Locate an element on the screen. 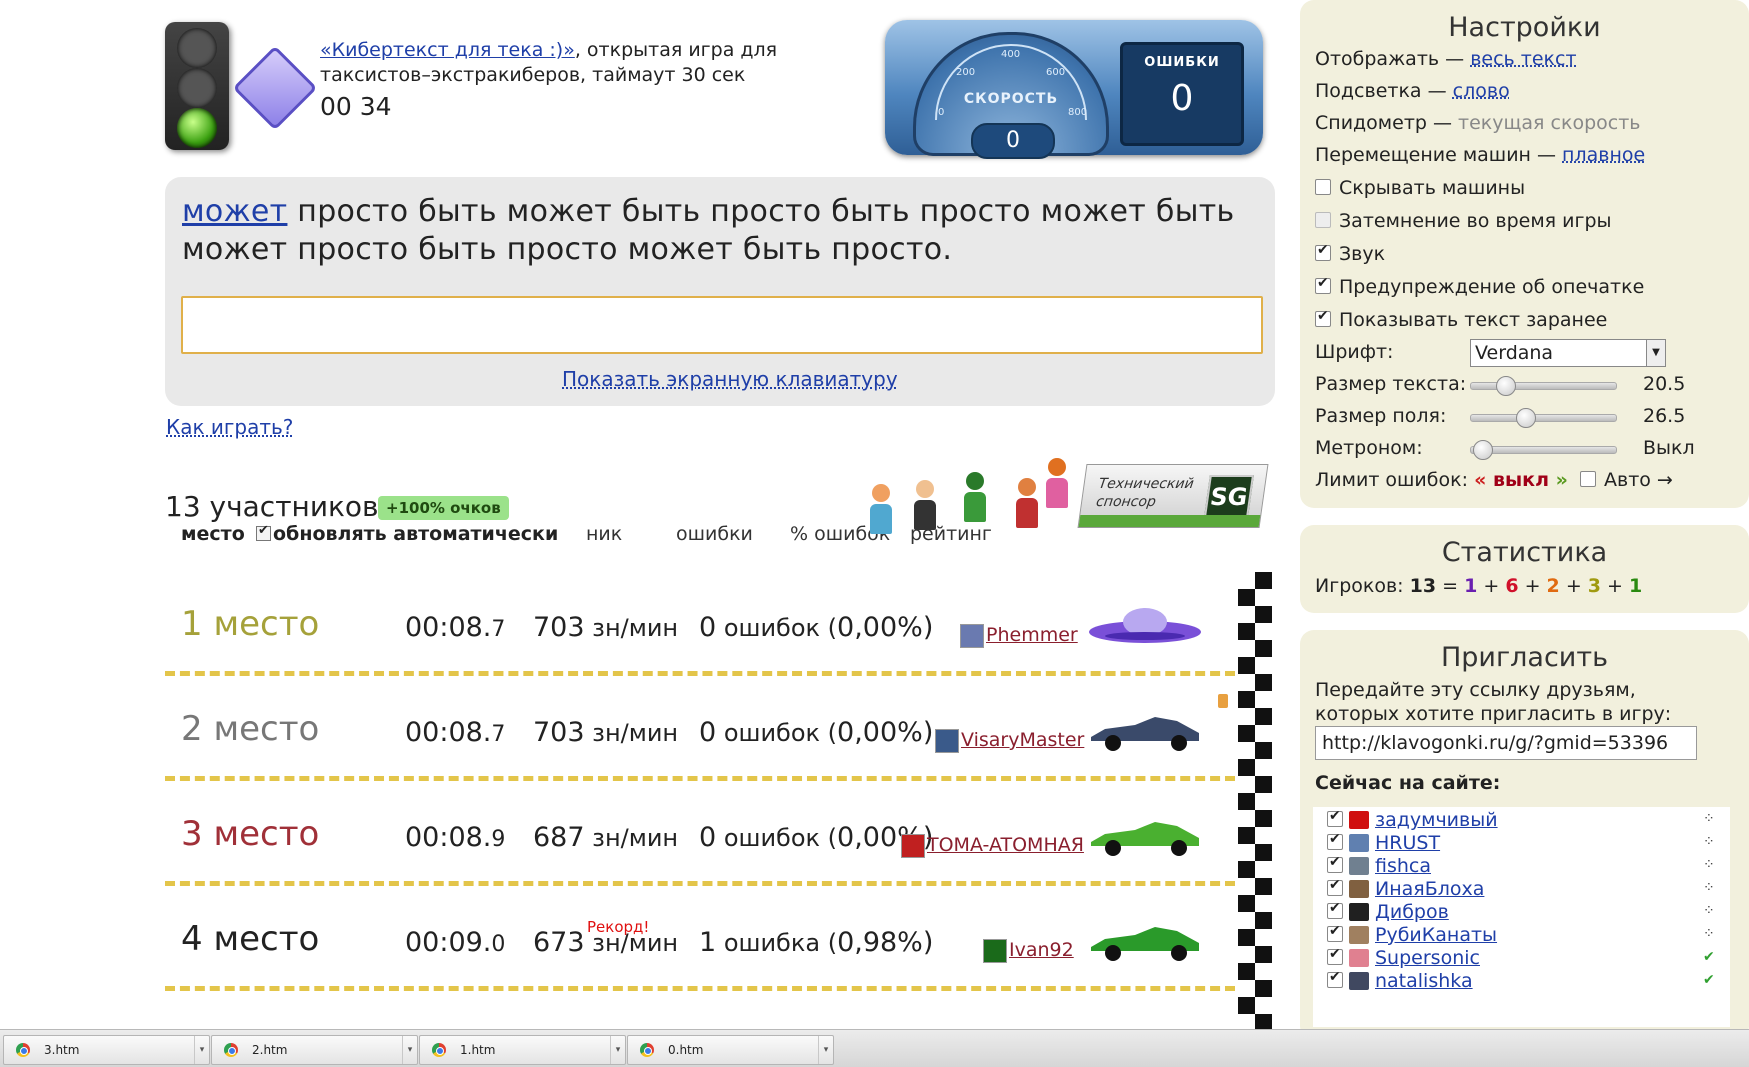 This screenshot has height=1067, width=1749. setting-typo-warning: Предупреждение об опечатке is located at coordinates (1479, 286).